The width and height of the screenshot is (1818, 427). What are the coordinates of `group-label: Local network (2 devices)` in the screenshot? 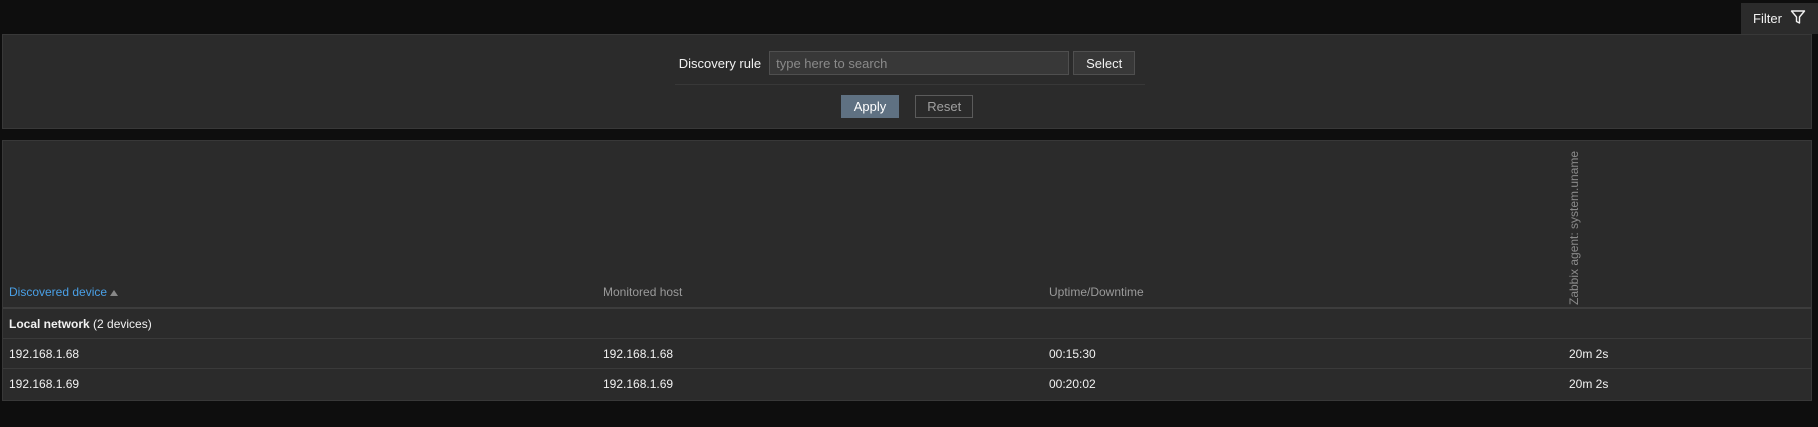 It's located at (80, 324).